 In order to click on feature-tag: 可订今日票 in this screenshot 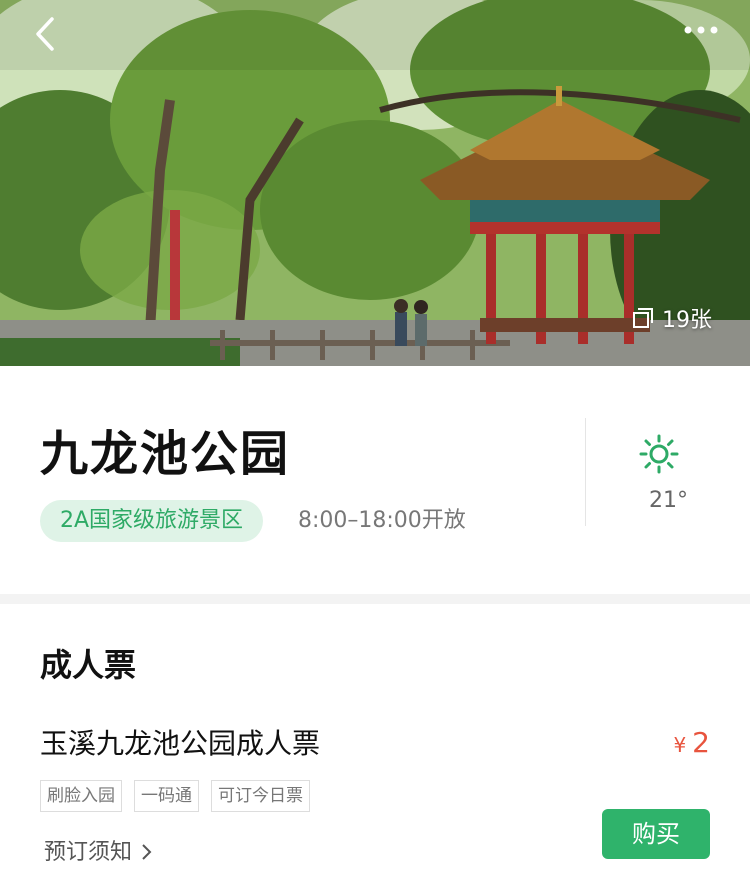, I will do `click(260, 796)`.